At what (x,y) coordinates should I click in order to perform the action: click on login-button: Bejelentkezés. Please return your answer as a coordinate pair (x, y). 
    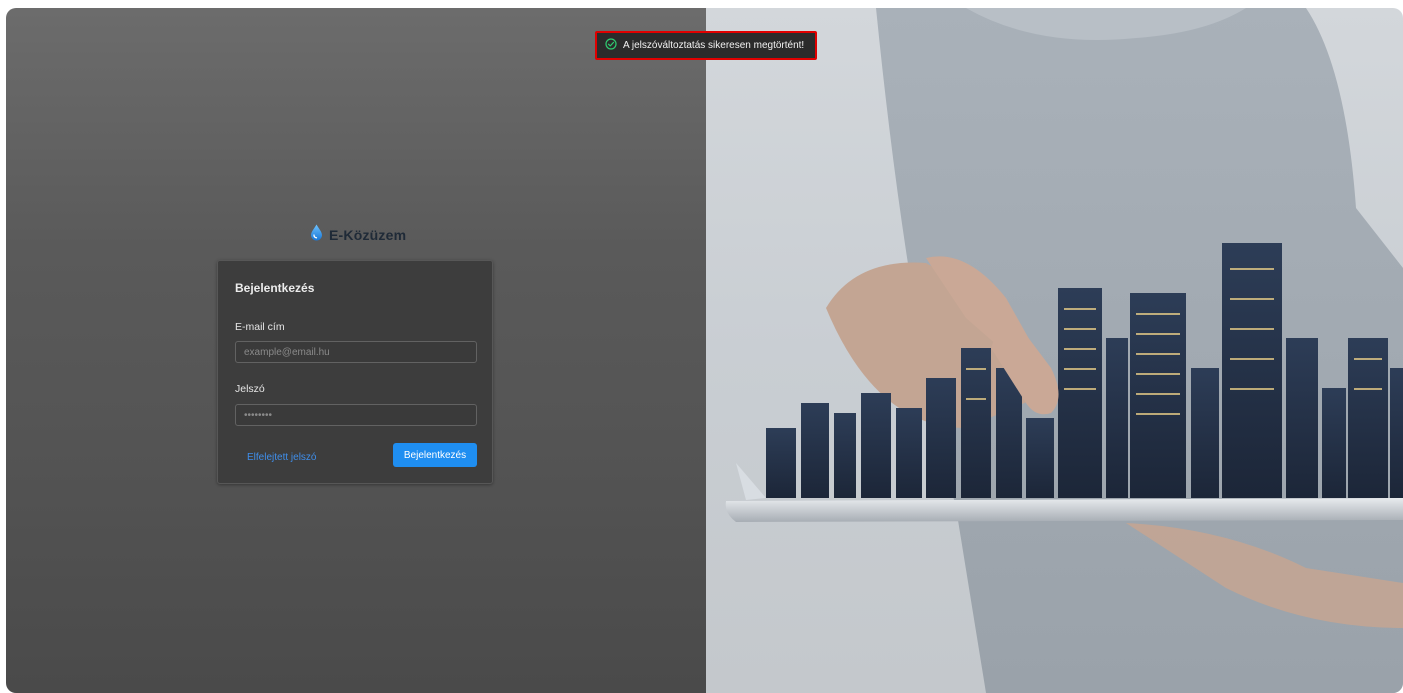
    Looking at the image, I should click on (435, 455).